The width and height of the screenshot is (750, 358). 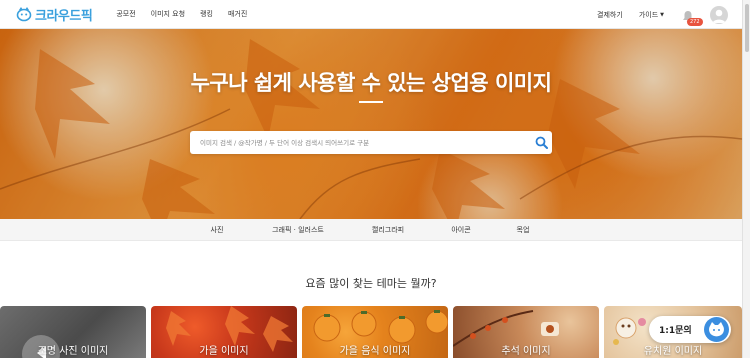 What do you see at coordinates (298, 230) in the screenshot?
I see `category-graphic-illustration: 그래픽 · 일러스트` at bounding box center [298, 230].